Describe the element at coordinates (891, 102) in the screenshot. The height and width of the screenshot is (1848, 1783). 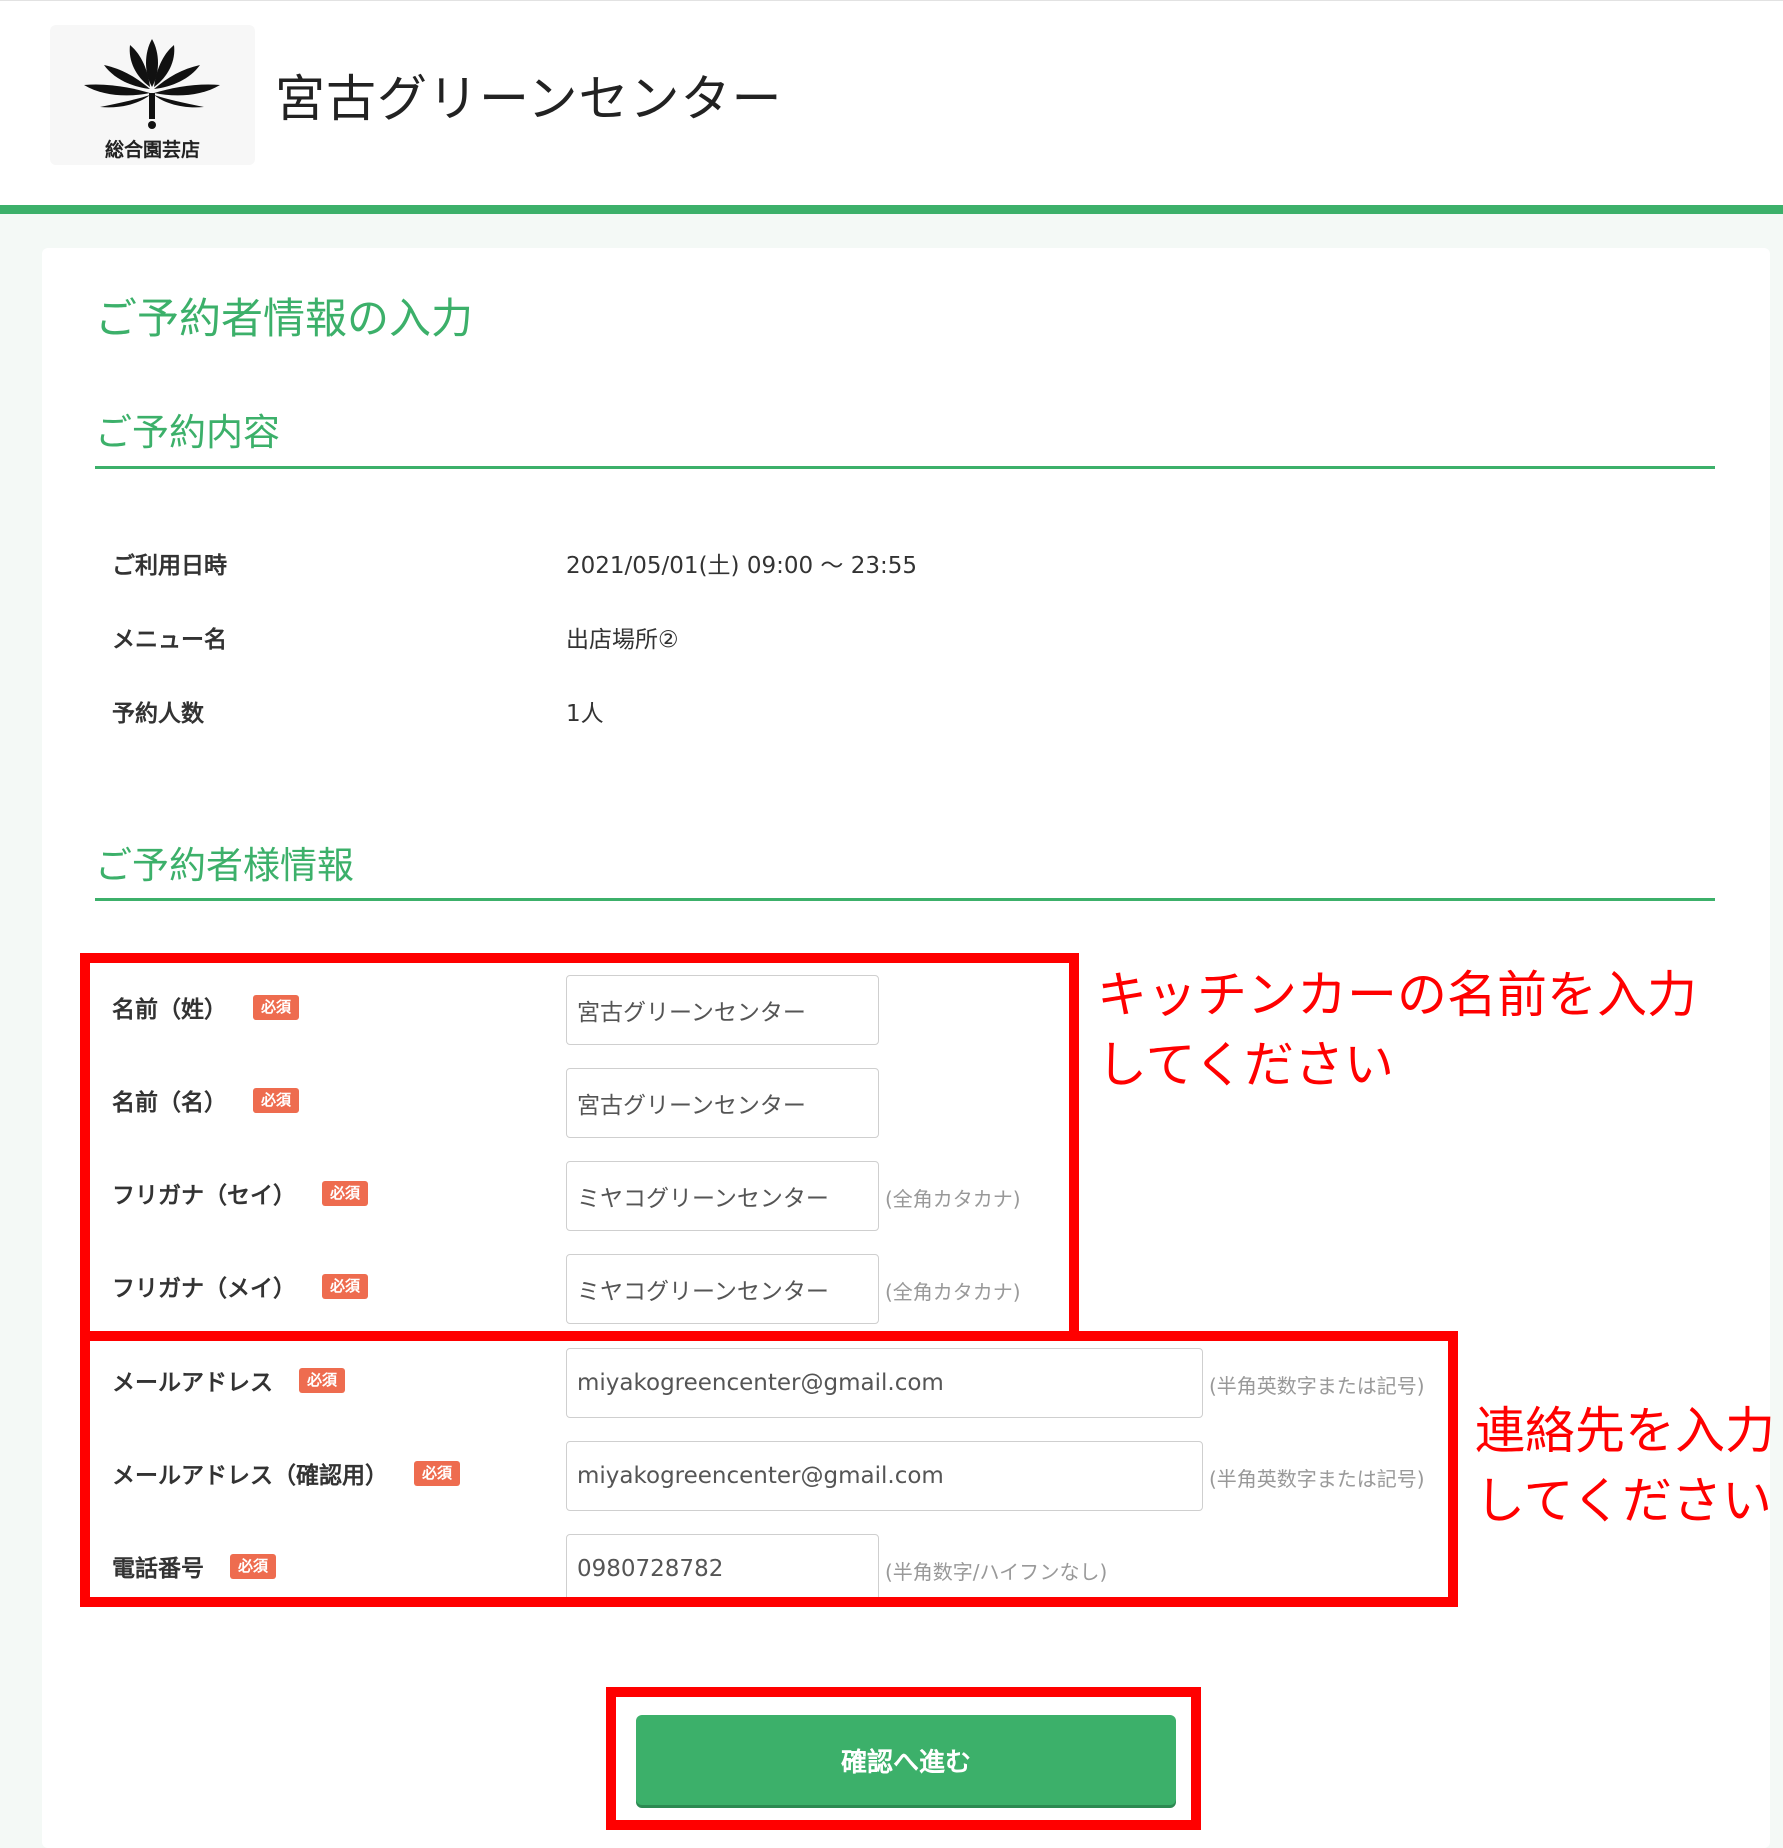
I see `site-header: 総合園芸店 宮古グリーンセンター` at that location.